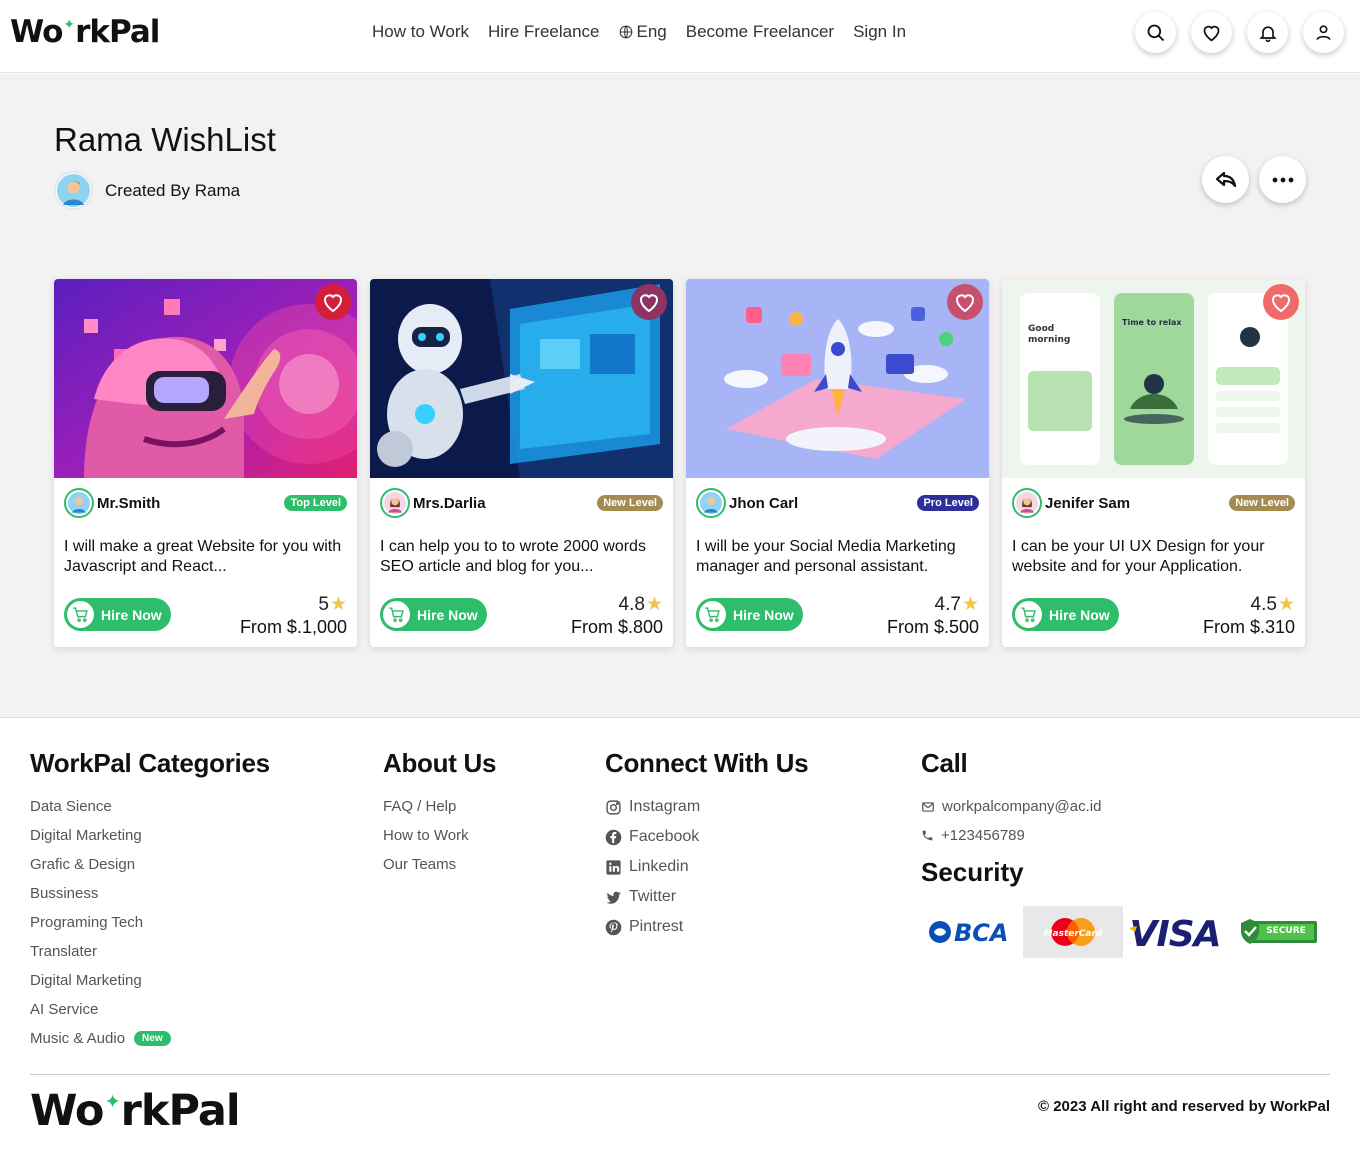  What do you see at coordinates (706, 897) in the screenshot?
I see `social-twitter: Twitter` at bounding box center [706, 897].